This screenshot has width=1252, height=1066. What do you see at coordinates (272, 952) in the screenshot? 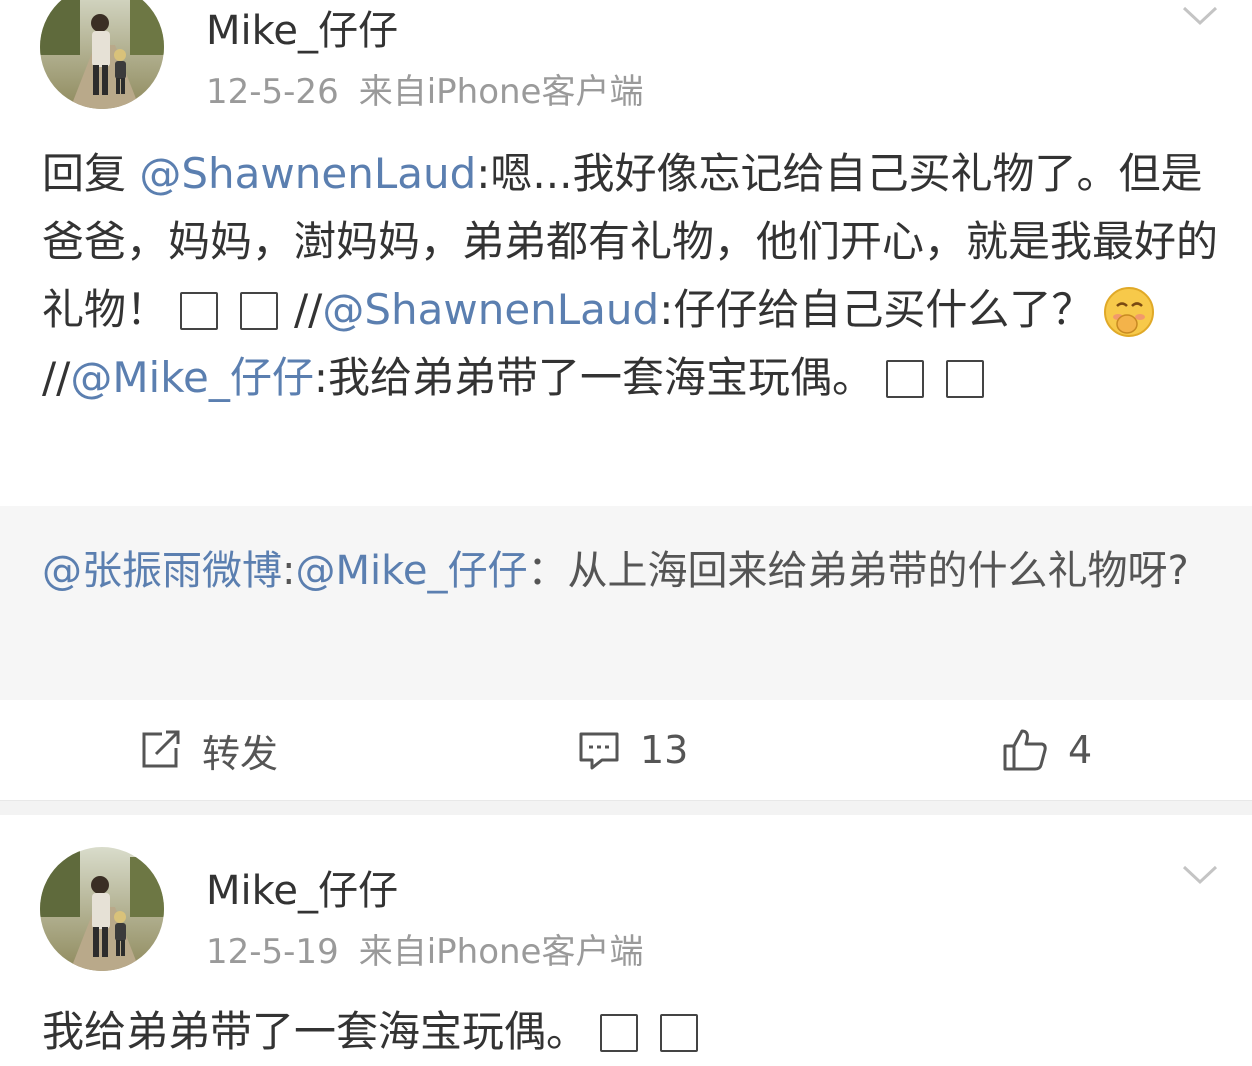
I see `post-date: 12-5-19` at bounding box center [272, 952].